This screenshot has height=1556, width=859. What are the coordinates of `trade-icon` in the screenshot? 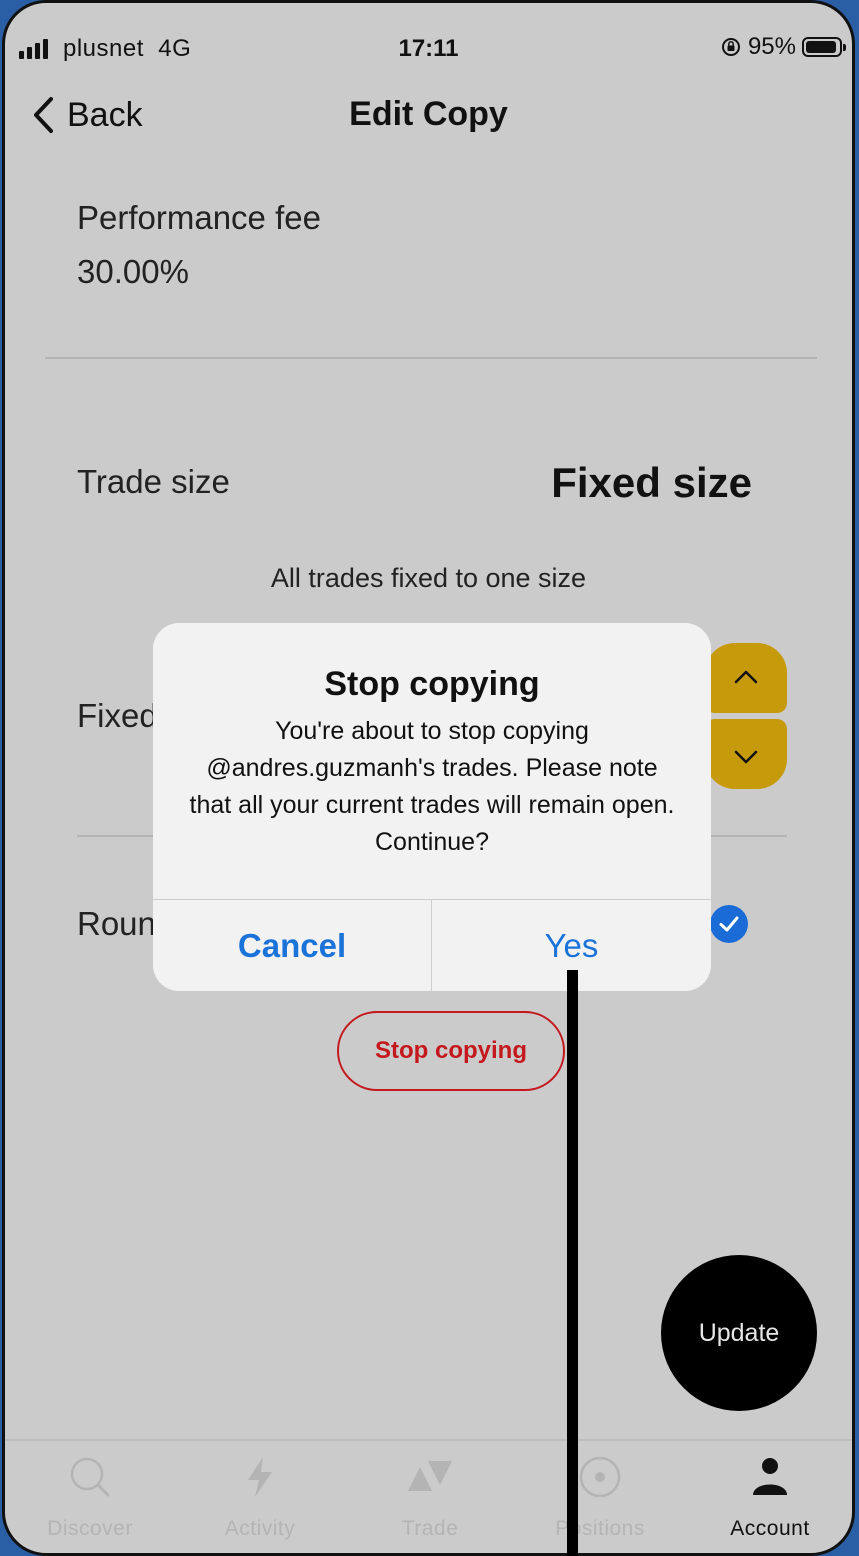 It's located at (430, 1476).